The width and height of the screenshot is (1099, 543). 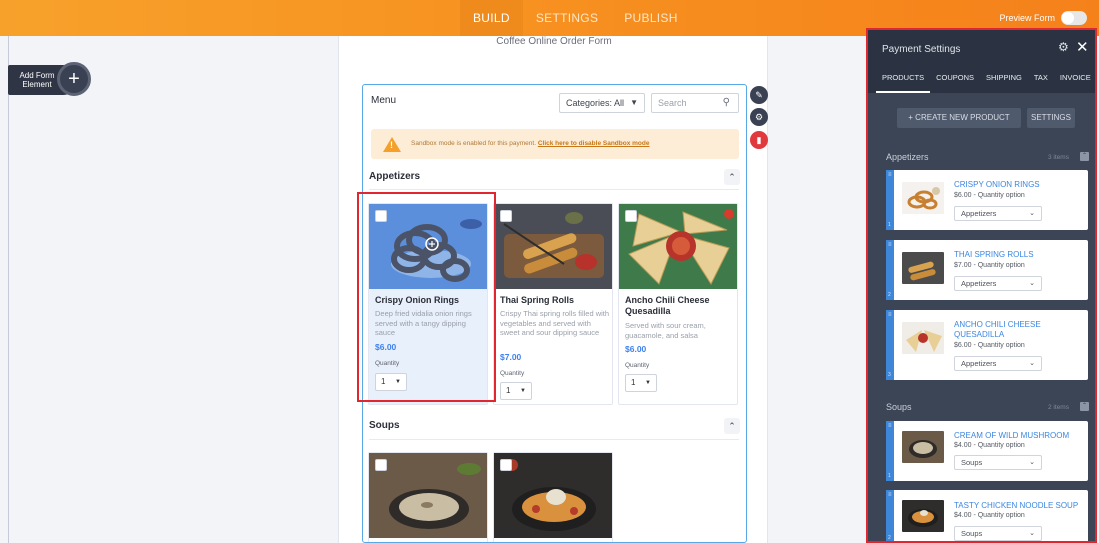 What do you see at coordinates (1004, 80) in the screenshot?
I see `tab-shipping: SHIPPING` at bounding box center [1004, 80].